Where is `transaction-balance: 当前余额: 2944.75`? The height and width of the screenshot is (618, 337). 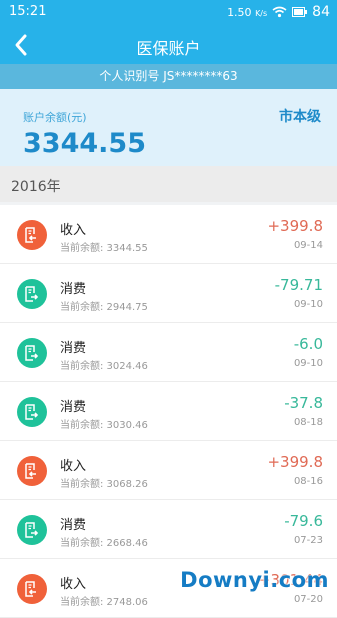
transaction-balance: 当前余额: 2944.75 is located at coordinates (104, 307).